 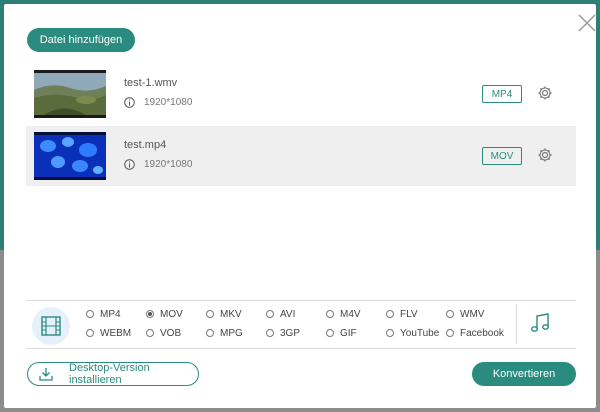 What do you see at coordinates (224, 333) in the screenshot?
I see `format-option-mpg: MPG` at bounding box center [224, 333].